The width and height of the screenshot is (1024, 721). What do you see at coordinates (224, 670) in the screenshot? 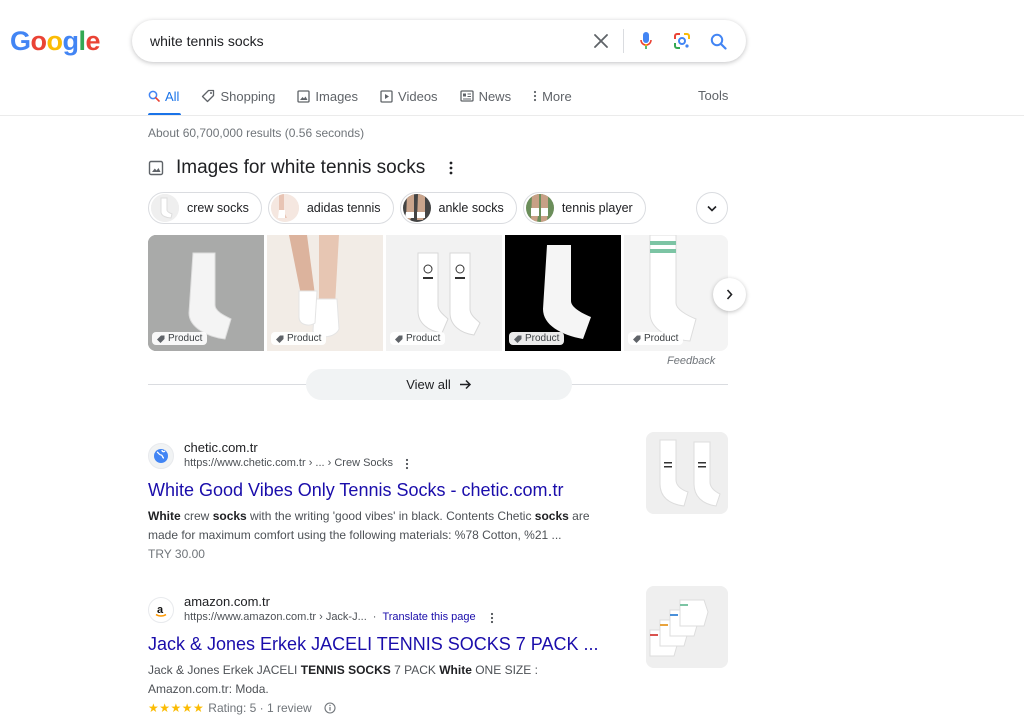
I see `snippet-text: Jack & Jones Erkek JACELI` at bounding box center [224, 670].